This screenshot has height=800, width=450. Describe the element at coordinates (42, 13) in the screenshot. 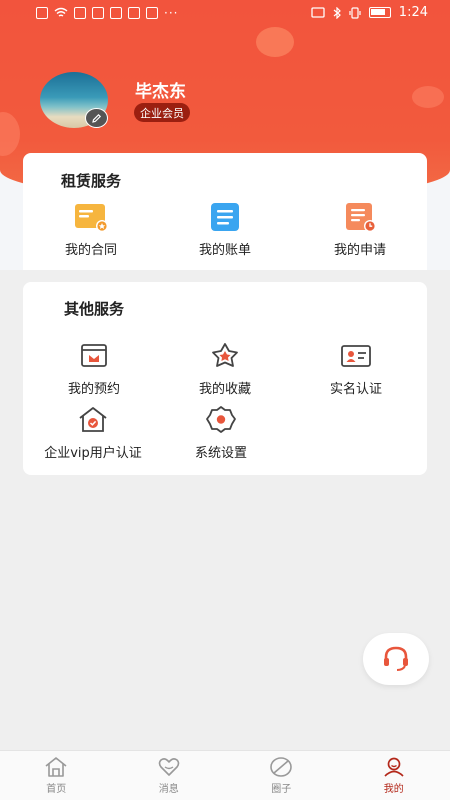

I see `notification-icon` at that location.